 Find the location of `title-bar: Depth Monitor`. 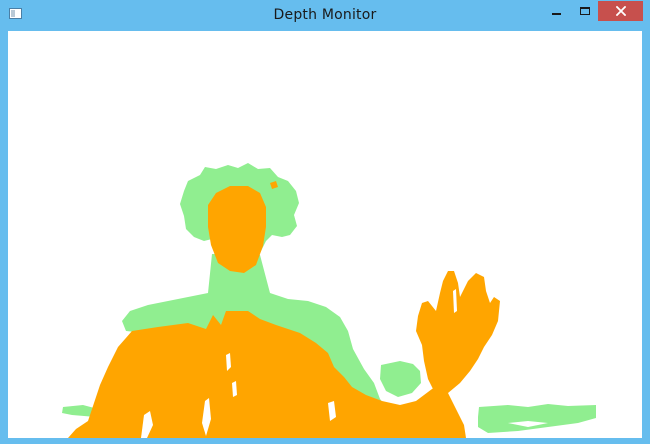

title-bar: Depth Monitor is located at coordinates (325, 15).